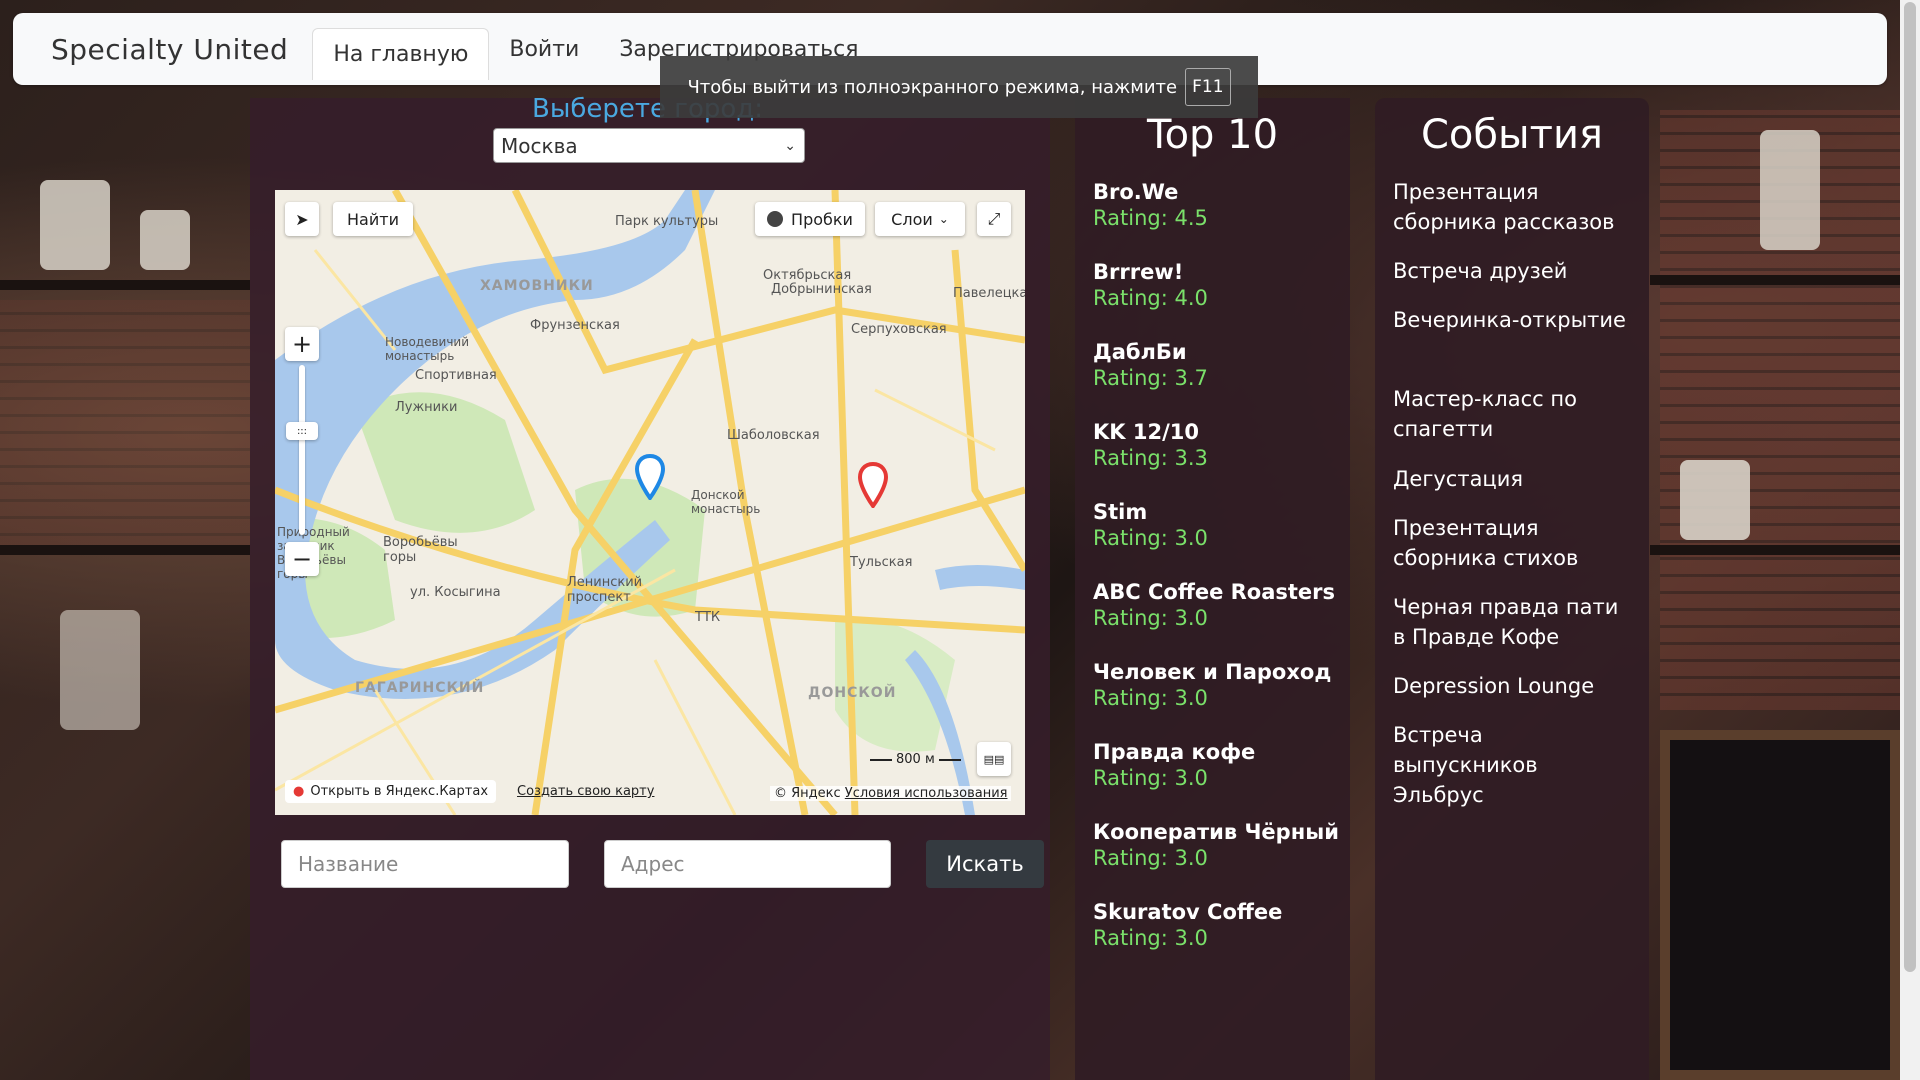  Describe the element at coordinates (1150, 298) in the screenshot. I see `cafe-rating: Rating: 4.0` at that location.